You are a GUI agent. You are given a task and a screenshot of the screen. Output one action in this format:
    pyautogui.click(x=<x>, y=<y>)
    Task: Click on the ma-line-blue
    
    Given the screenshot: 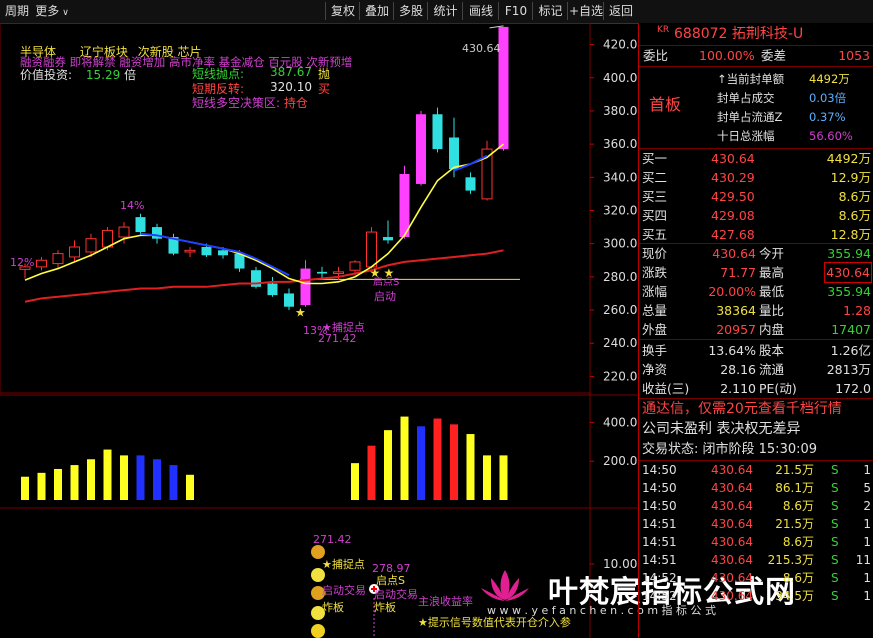 What is the action you would take?
    pyautogui.click(x=215, y=254)
    